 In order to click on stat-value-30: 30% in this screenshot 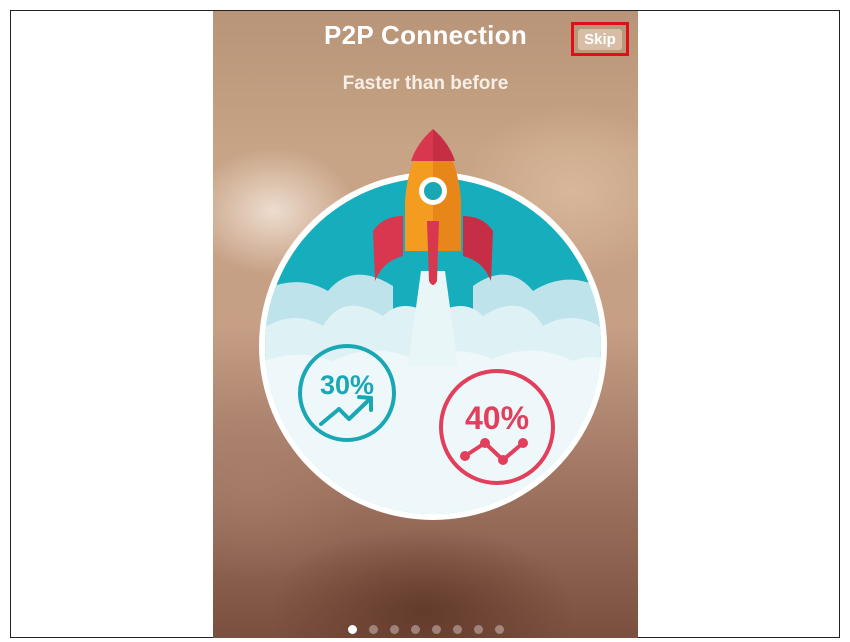, I will do `click(347, 385)`.